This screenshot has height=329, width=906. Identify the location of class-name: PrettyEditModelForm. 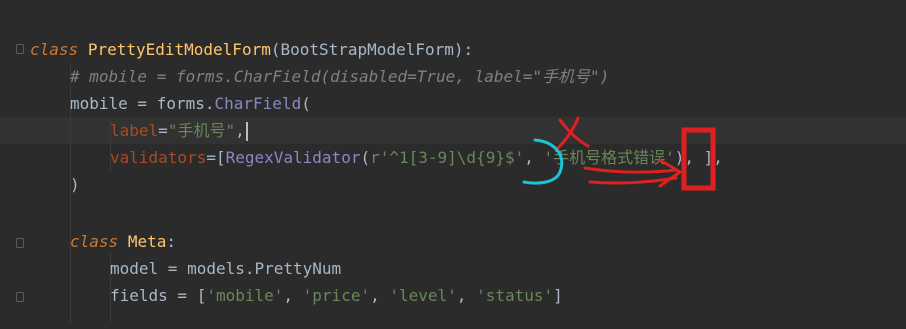
(179, 49).